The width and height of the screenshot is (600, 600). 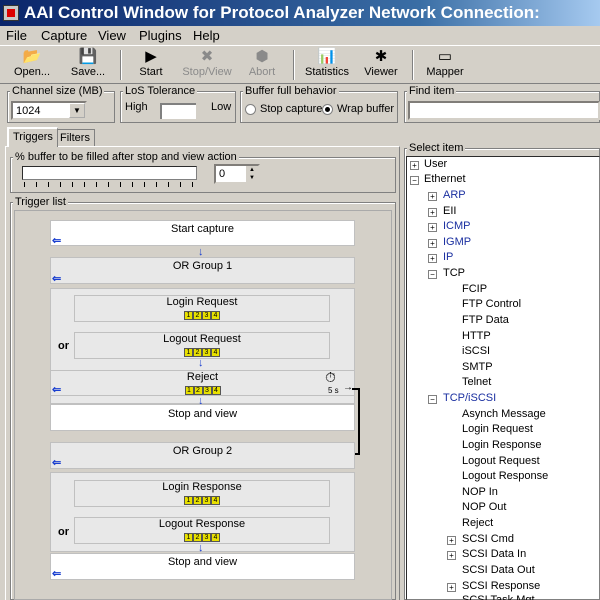 I want to click on start-button: ▶ Start, so click(x=151, y=65).